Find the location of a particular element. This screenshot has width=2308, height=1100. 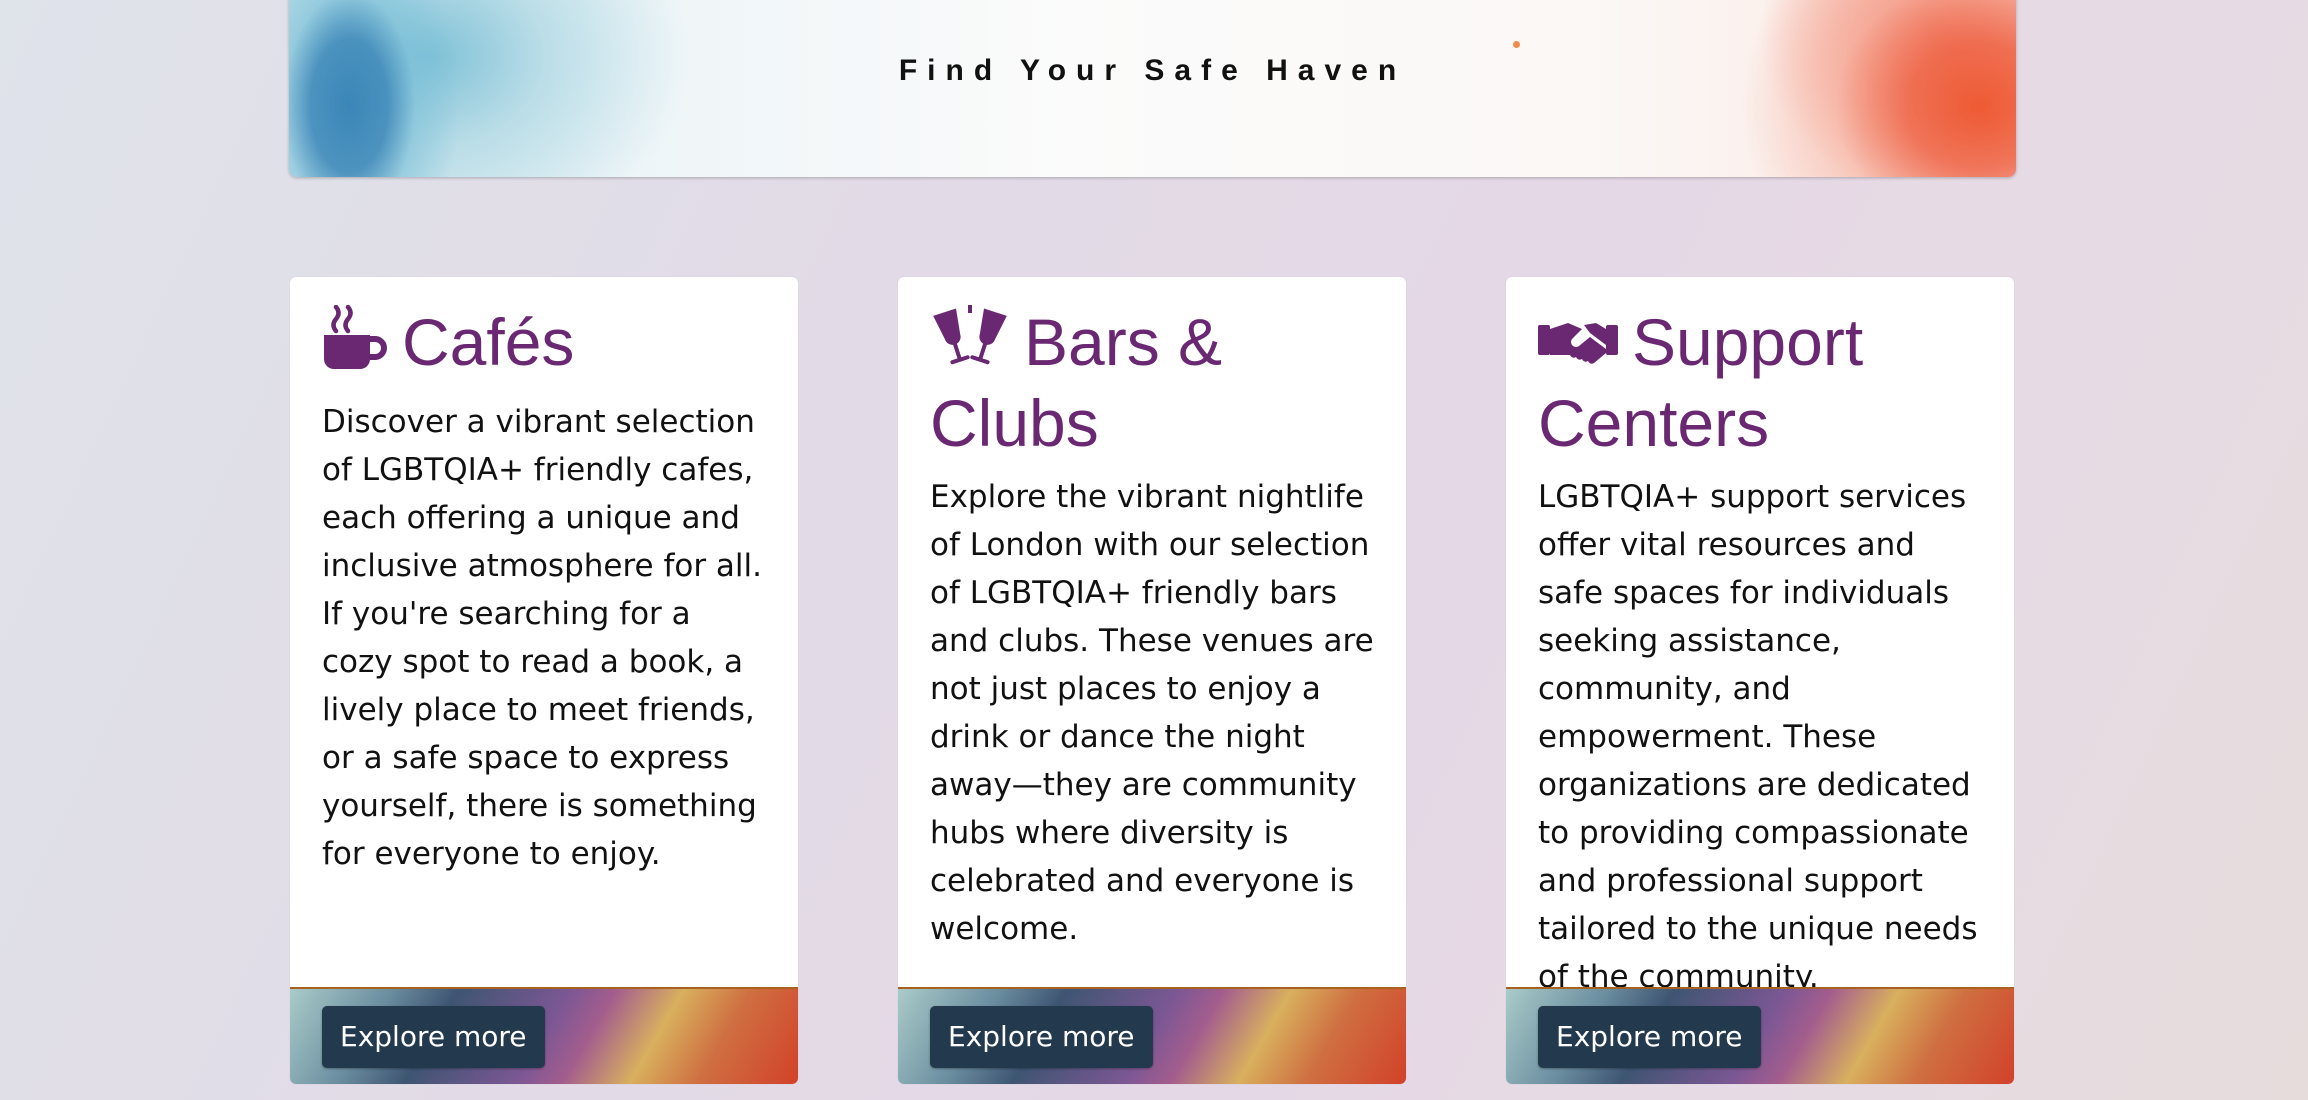

mug-hot-icon is located at coordinates (355, 345).